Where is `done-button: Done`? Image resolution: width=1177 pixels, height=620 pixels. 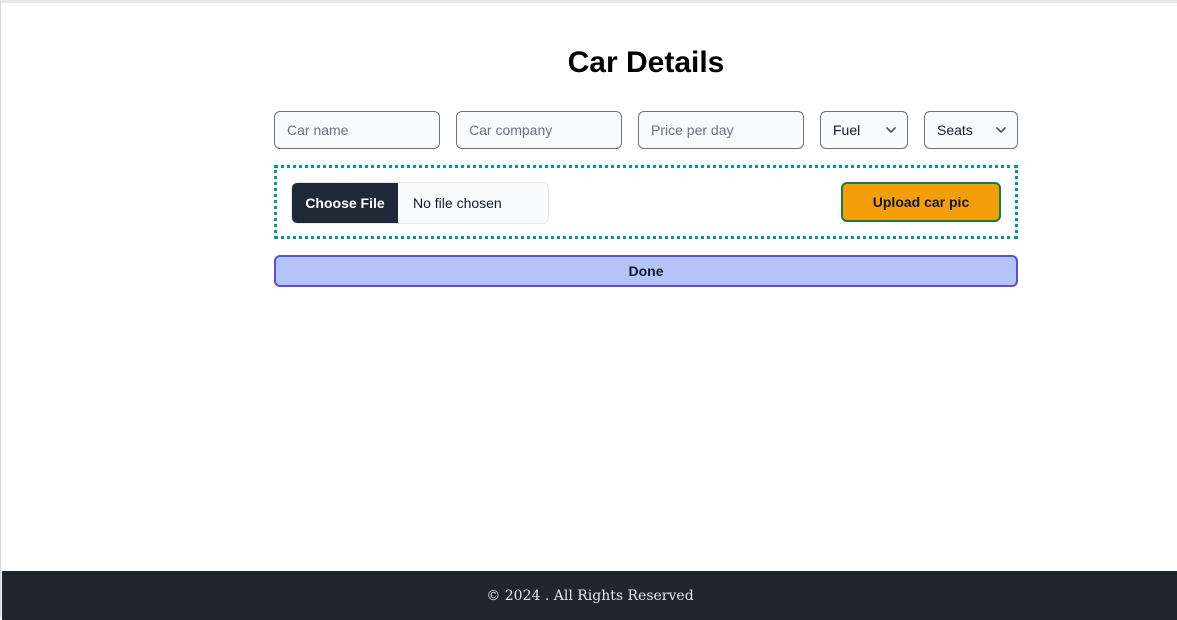
done-button: Done is located at coordinates (646, 271).